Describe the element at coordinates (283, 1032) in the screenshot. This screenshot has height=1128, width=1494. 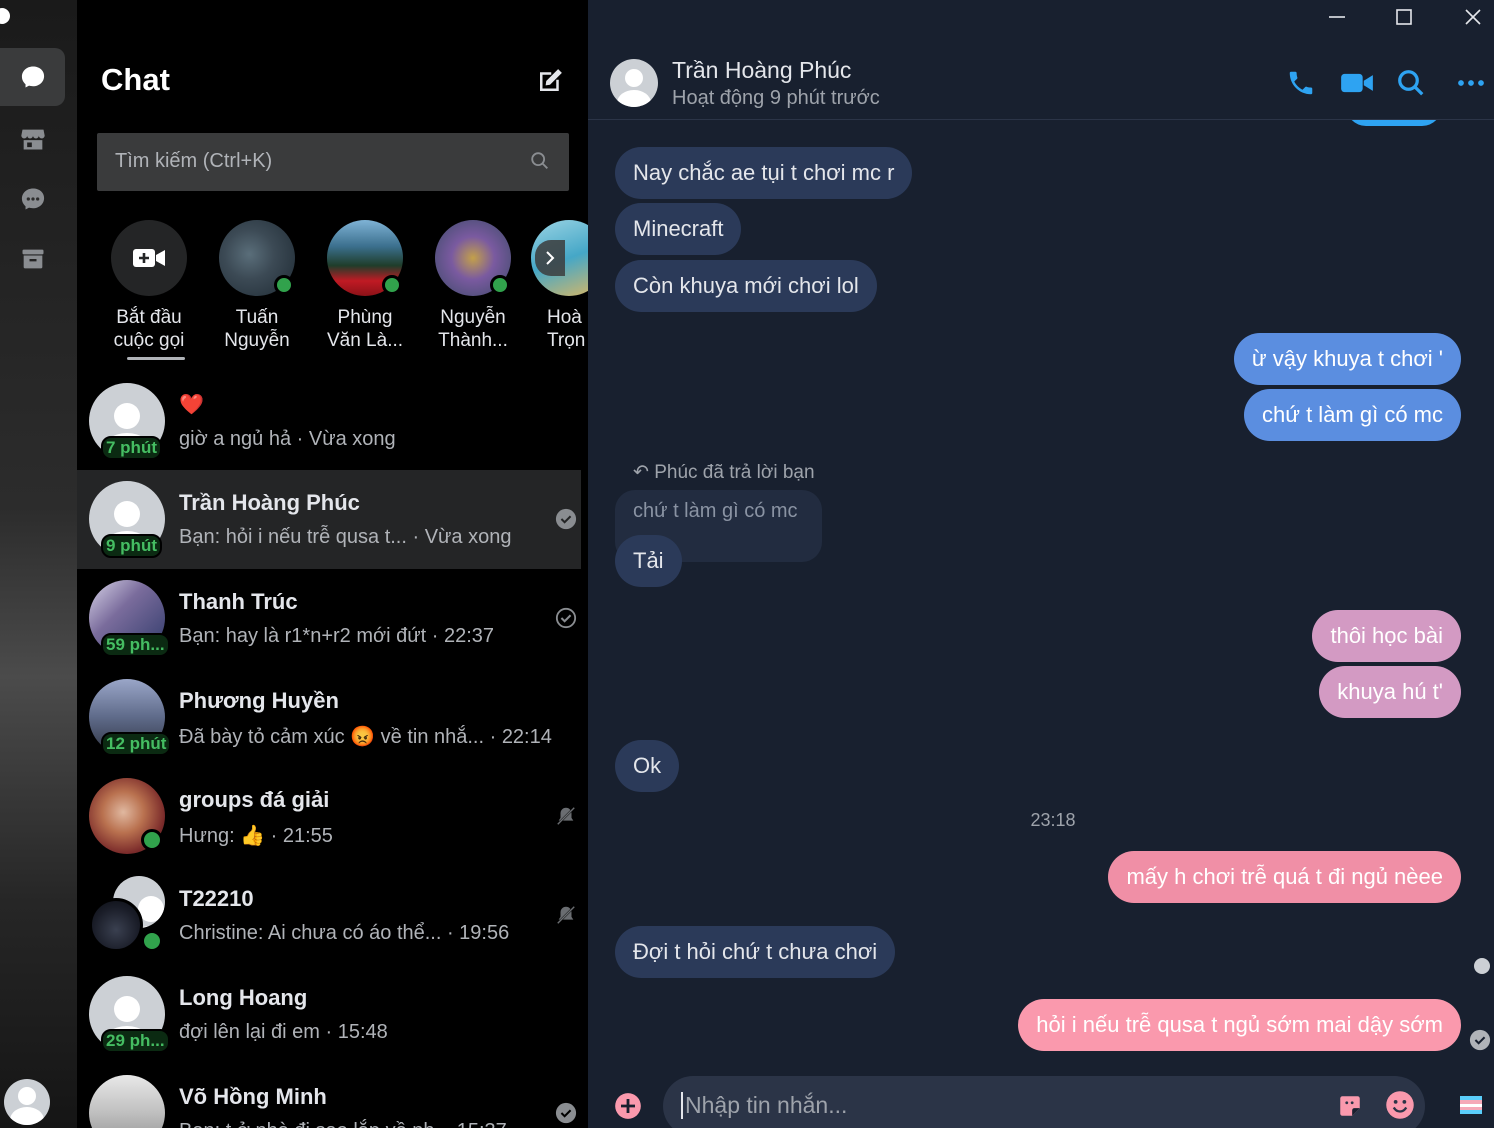
I see `conversation-preview: đợi lên lại đi em · 15:48` at that location.